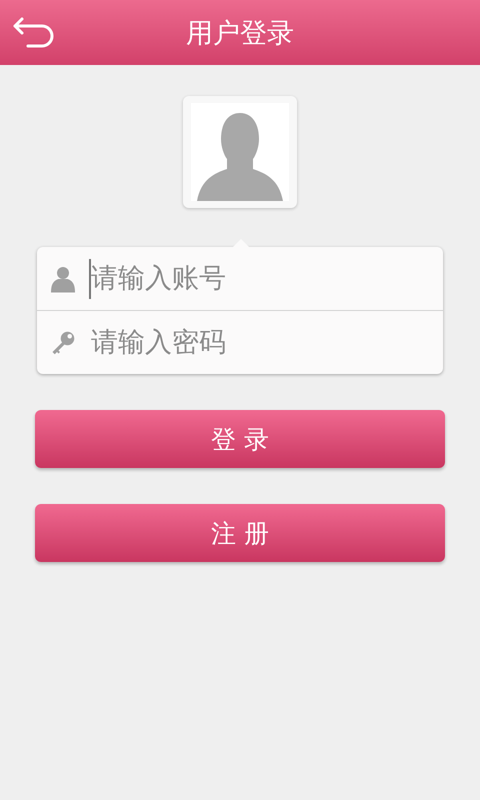  I want to click on window-title: 用户登录, so click(240, 33).